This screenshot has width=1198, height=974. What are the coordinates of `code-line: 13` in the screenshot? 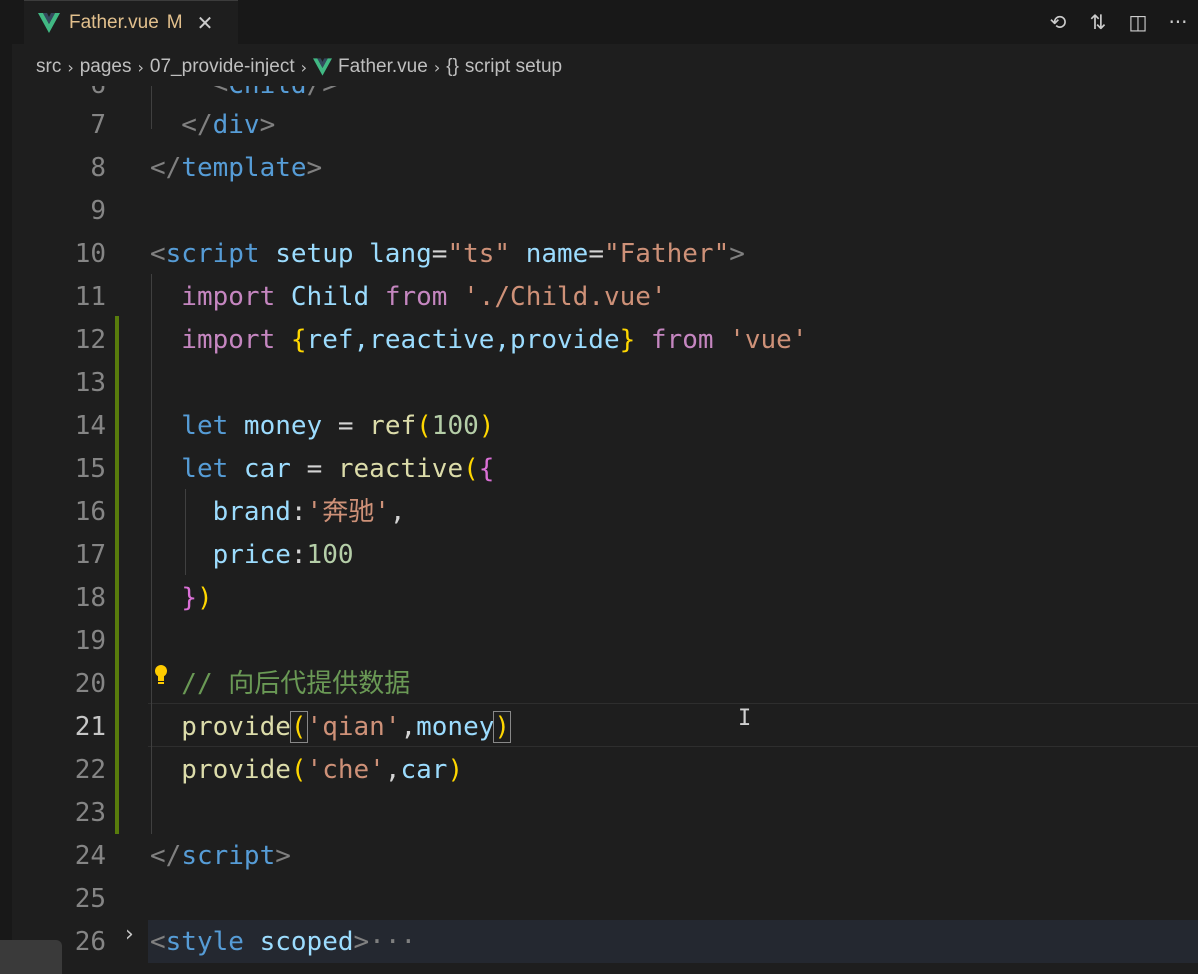 It's located at (605, 383).